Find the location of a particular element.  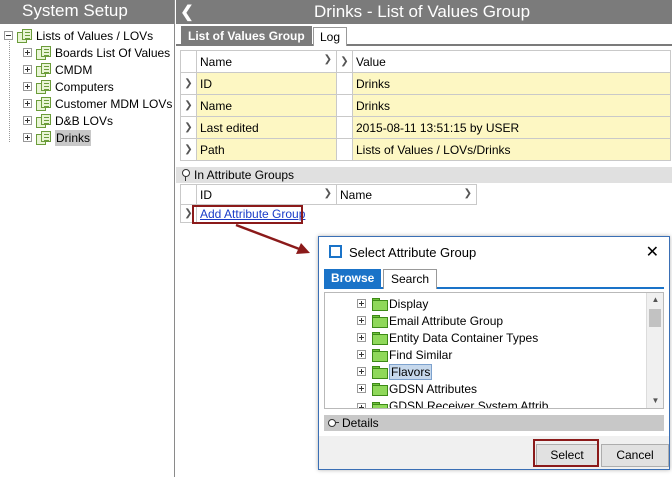

table-header-row: ID ❯ Name ❯ is located at coordinates (328, 194).